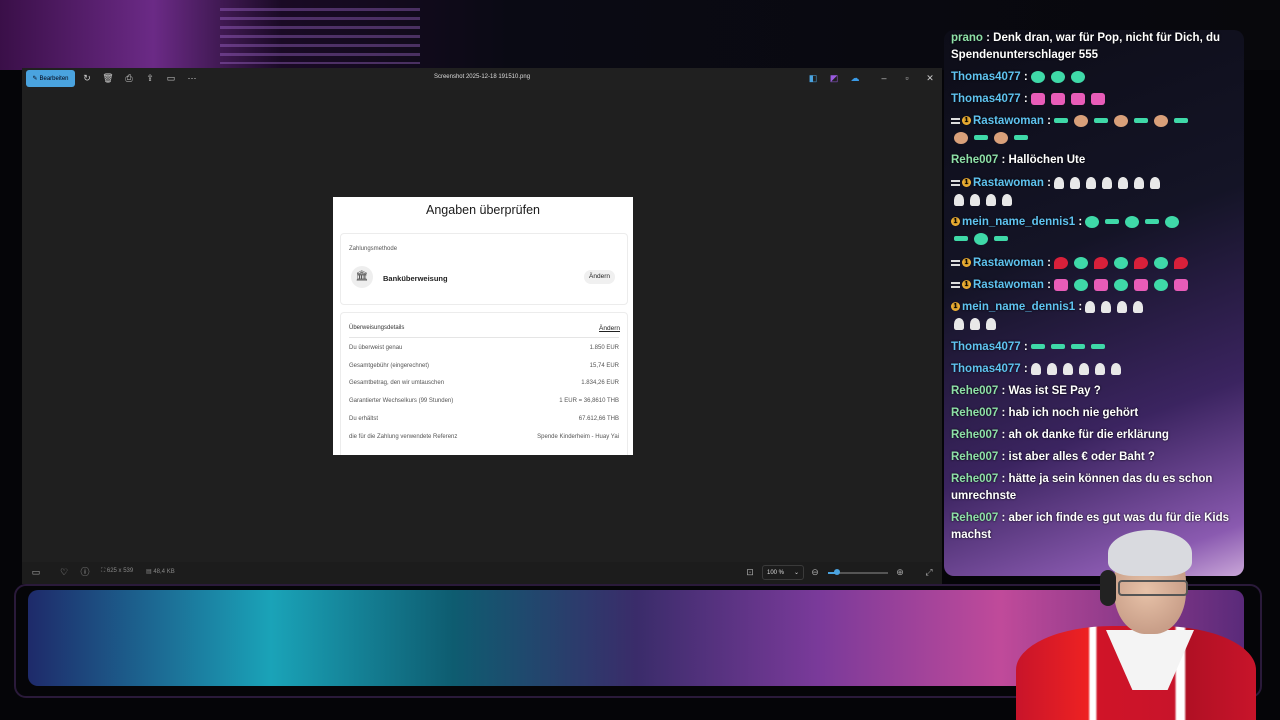 The width and height of the screenshot is (1280, 720). I want to click on more-icon: ⋯, so click(192, 78).